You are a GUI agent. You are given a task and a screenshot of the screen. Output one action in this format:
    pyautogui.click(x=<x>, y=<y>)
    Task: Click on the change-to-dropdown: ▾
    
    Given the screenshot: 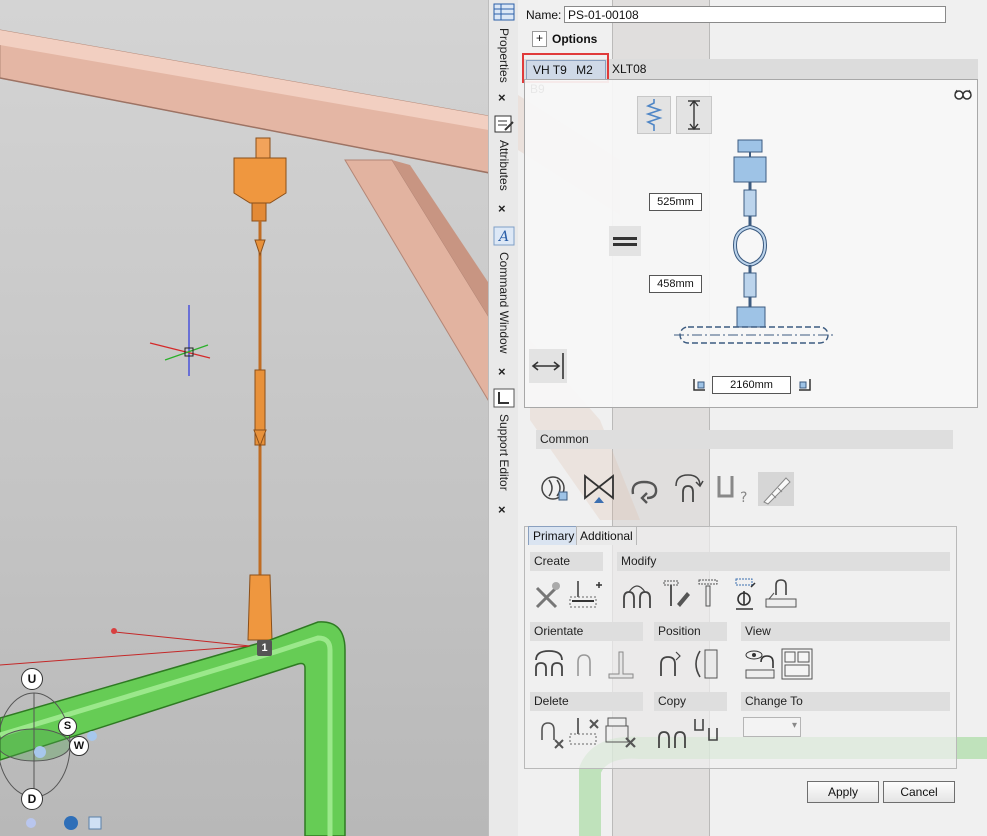 What is the action you would take?
    pyautogui.click(x=772, y=727)
    